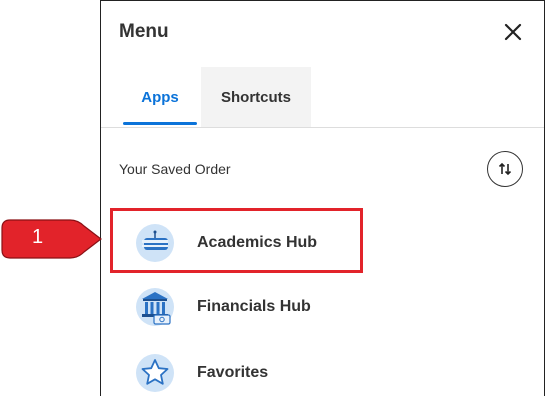 This screenshot has height=396, width=550. I want to click on saved-order-label: Your Saved Order, so click(175, 169).